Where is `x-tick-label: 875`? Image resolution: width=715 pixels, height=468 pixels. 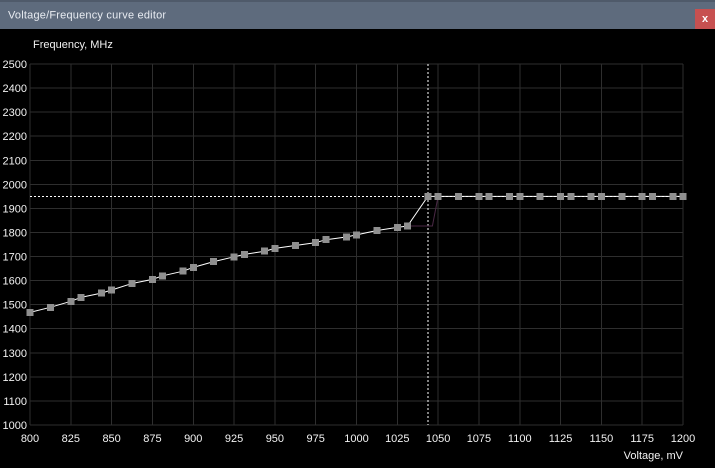
x-tick-label: 875 is located at coordinates (152, 439).